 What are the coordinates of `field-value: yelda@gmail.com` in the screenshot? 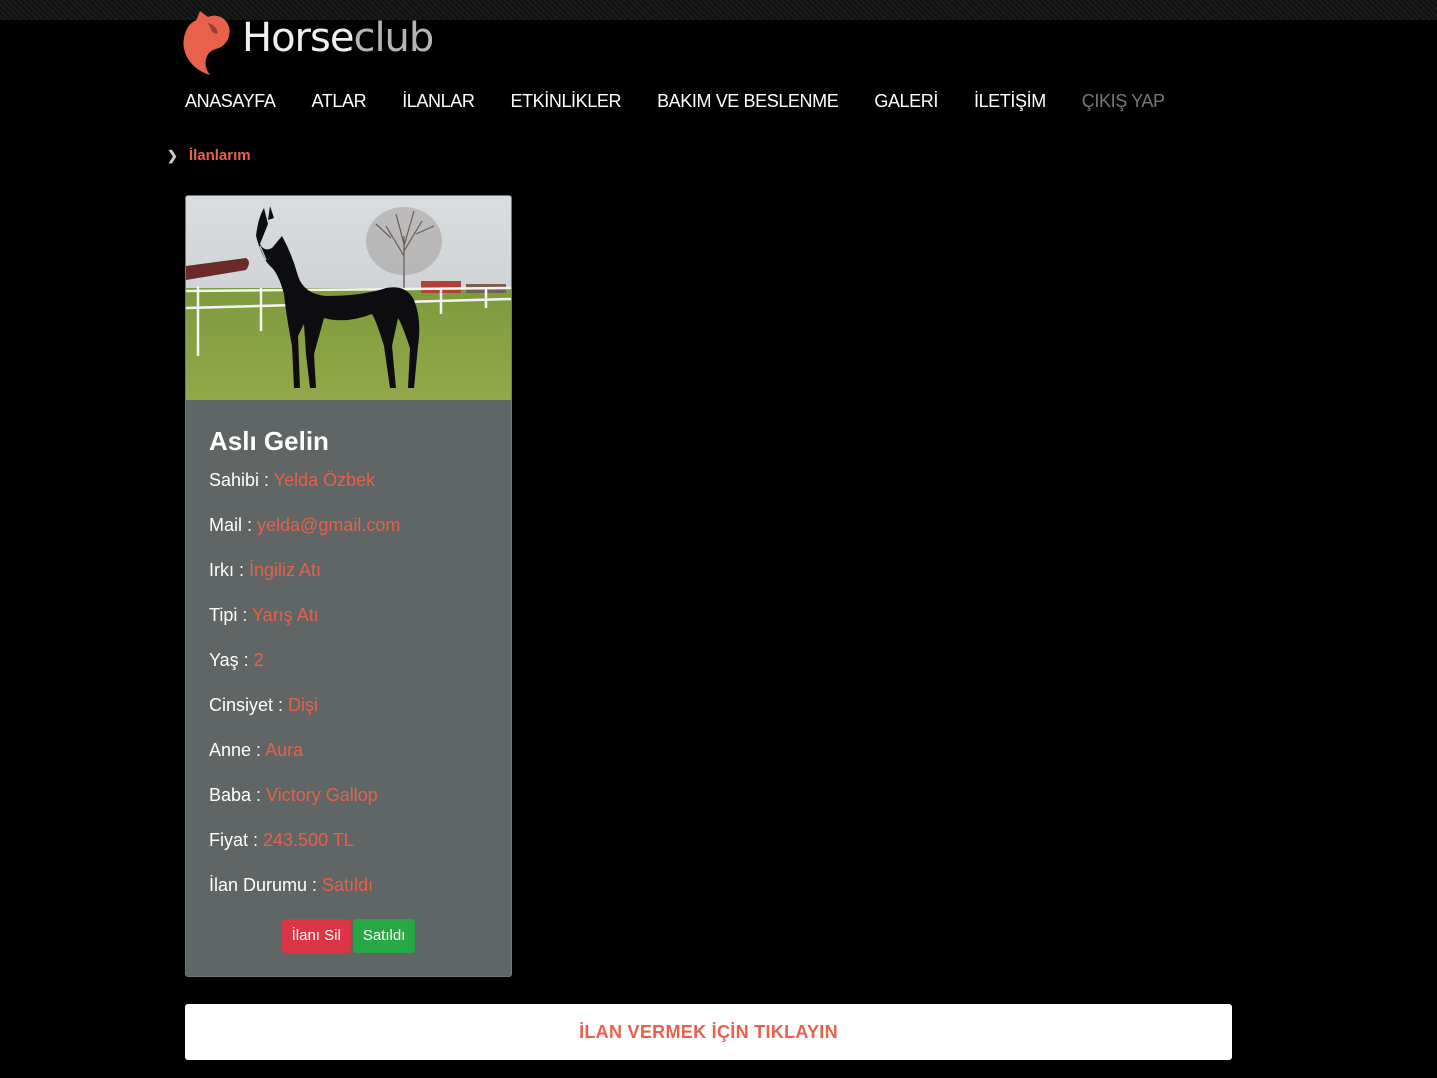 It's located at (329, 525).